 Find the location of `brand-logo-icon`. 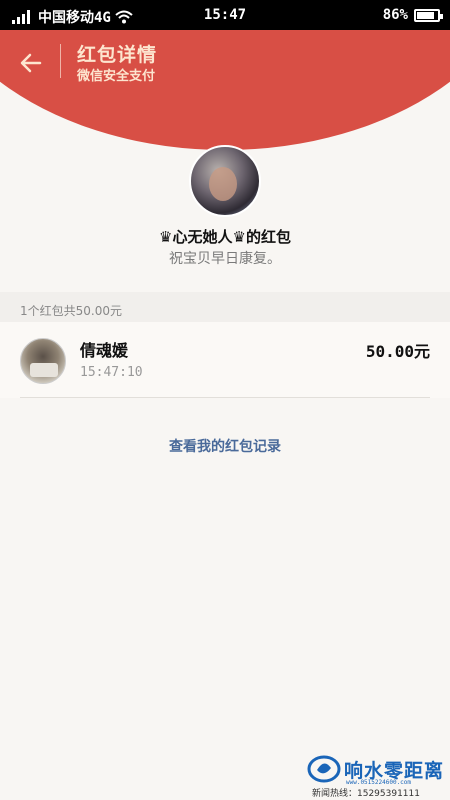

brand-logo-icon is located at coordinates (324, 769).